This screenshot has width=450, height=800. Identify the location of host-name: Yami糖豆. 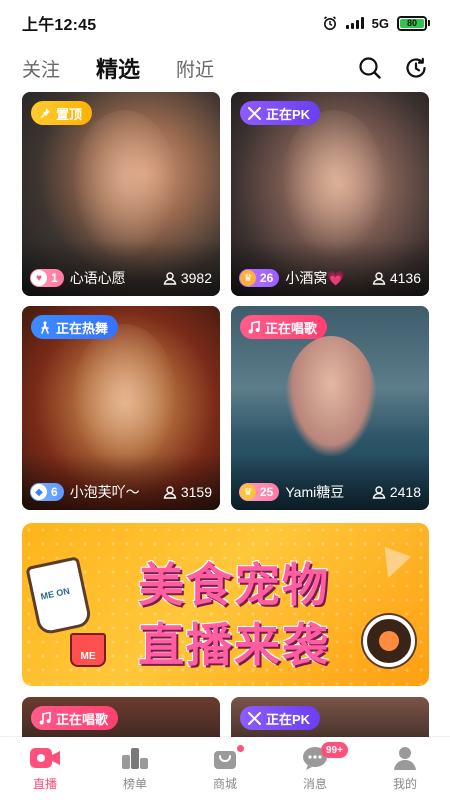
(315, 492).